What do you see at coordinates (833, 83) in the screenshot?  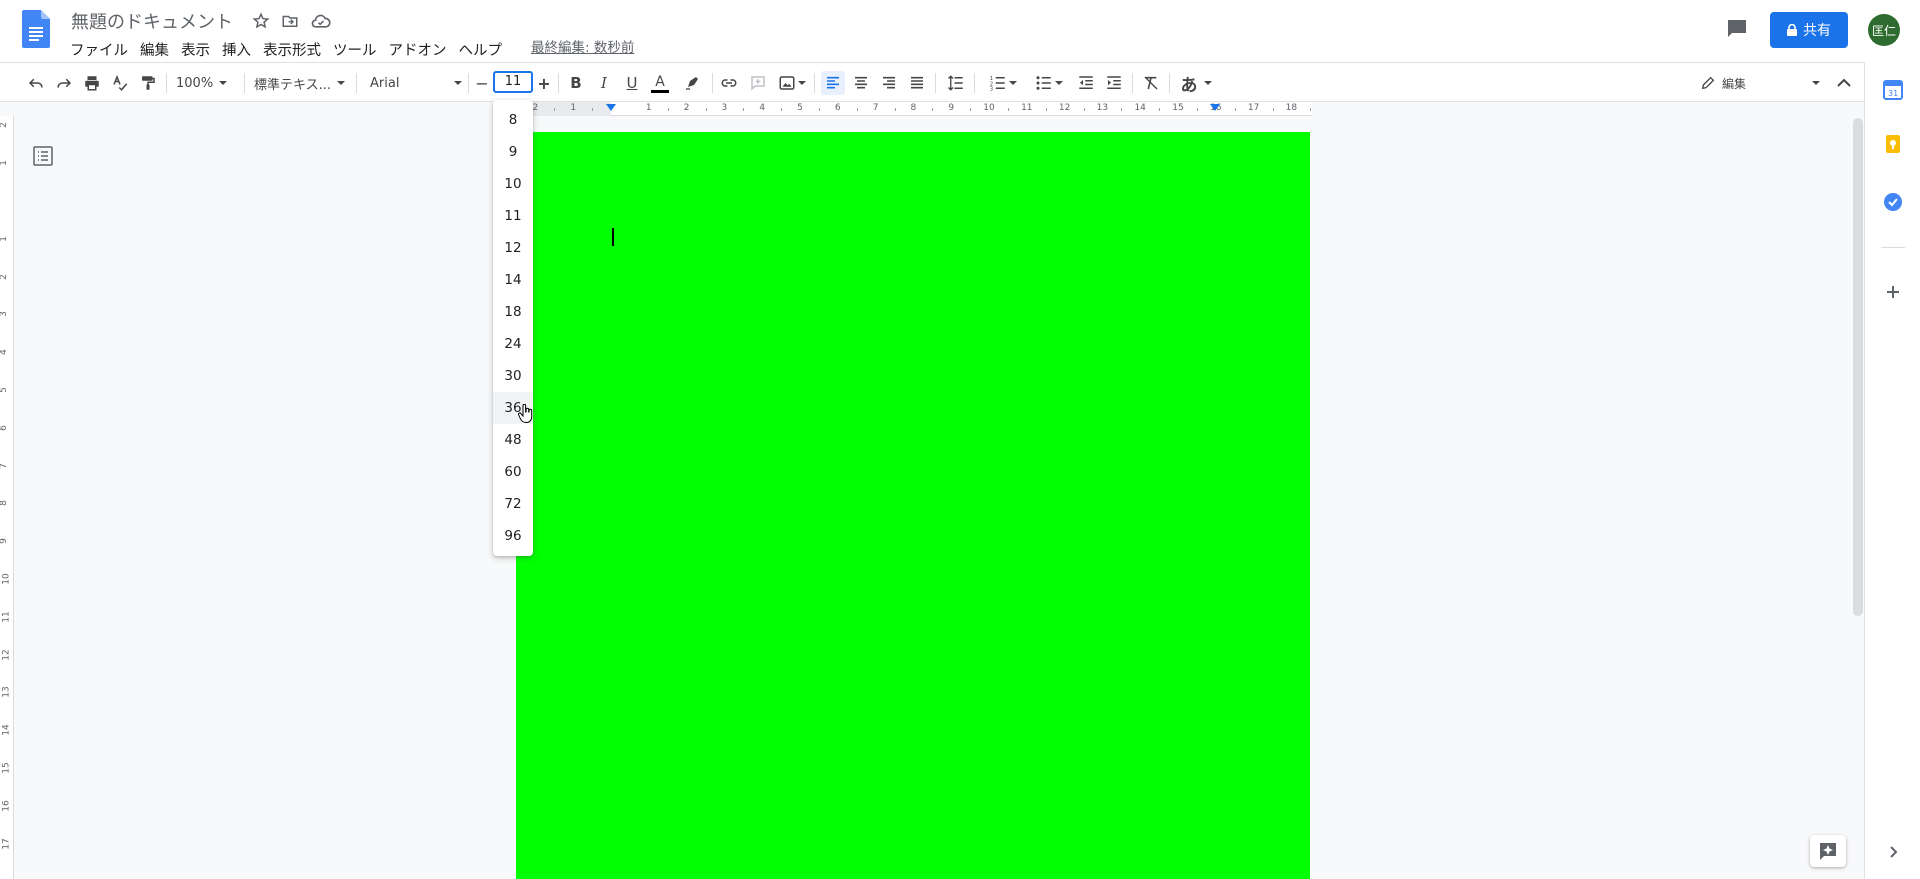 I see `align-left-icon` at bounding box center [833, 83].